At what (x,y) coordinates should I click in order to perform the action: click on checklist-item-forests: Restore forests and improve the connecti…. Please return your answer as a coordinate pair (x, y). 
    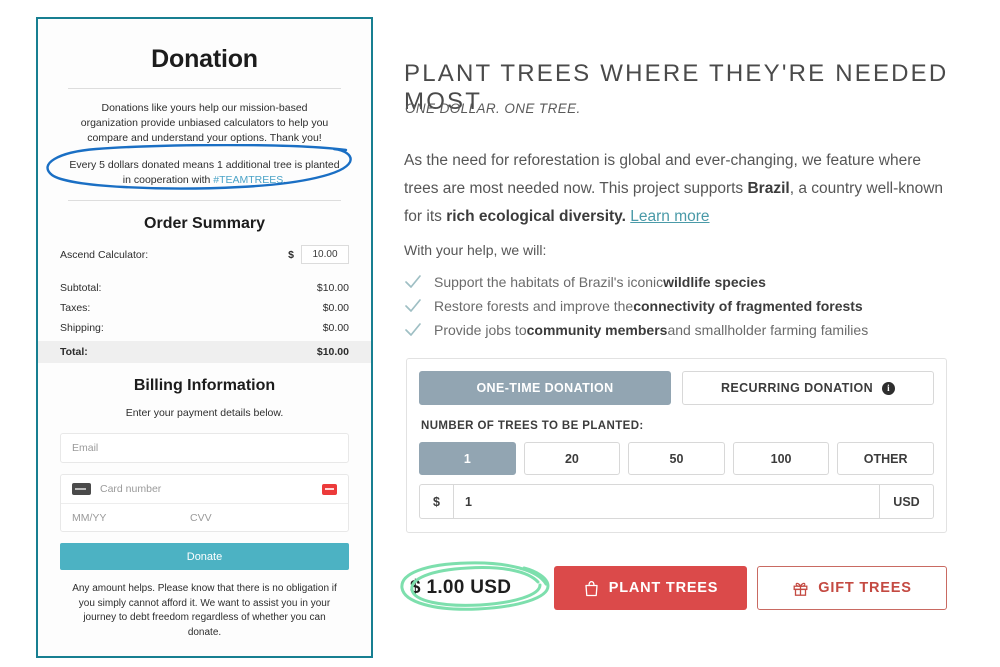
    Looking at the image, I should click on (684, 306).